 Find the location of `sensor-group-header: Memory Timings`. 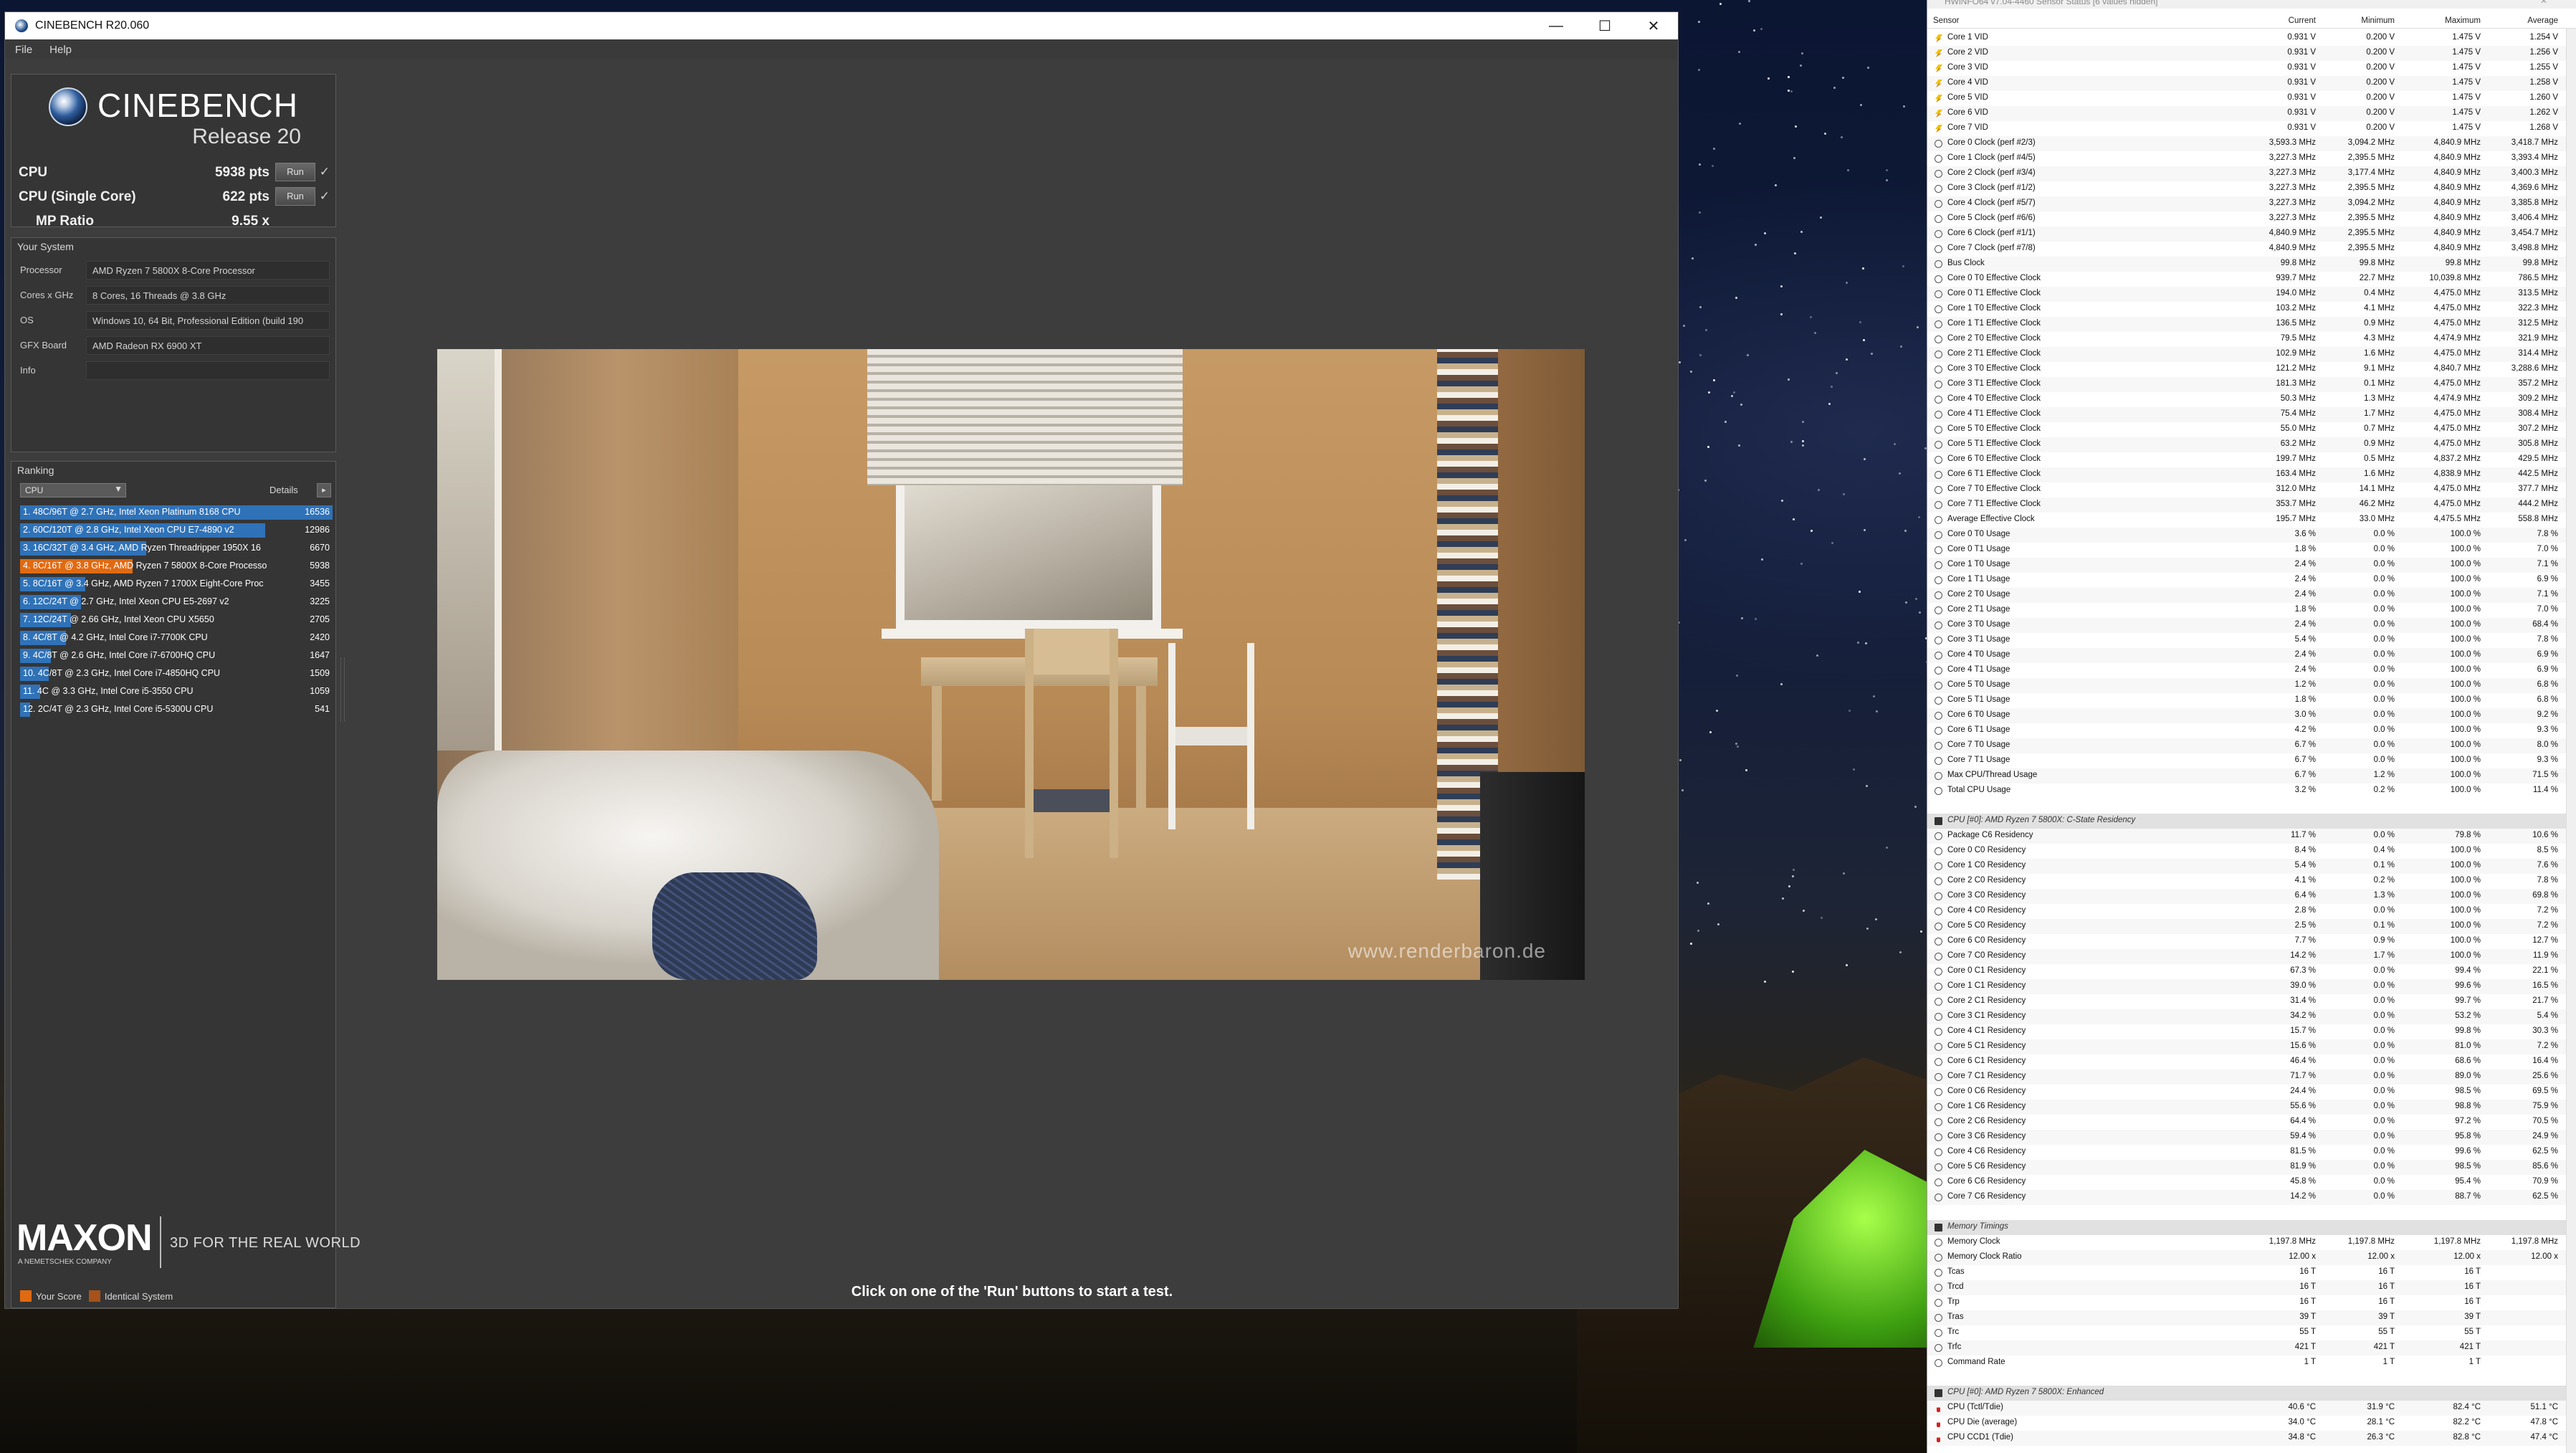

sensor-group-header: Memory Timings is located at coordinates (2251, 1228).